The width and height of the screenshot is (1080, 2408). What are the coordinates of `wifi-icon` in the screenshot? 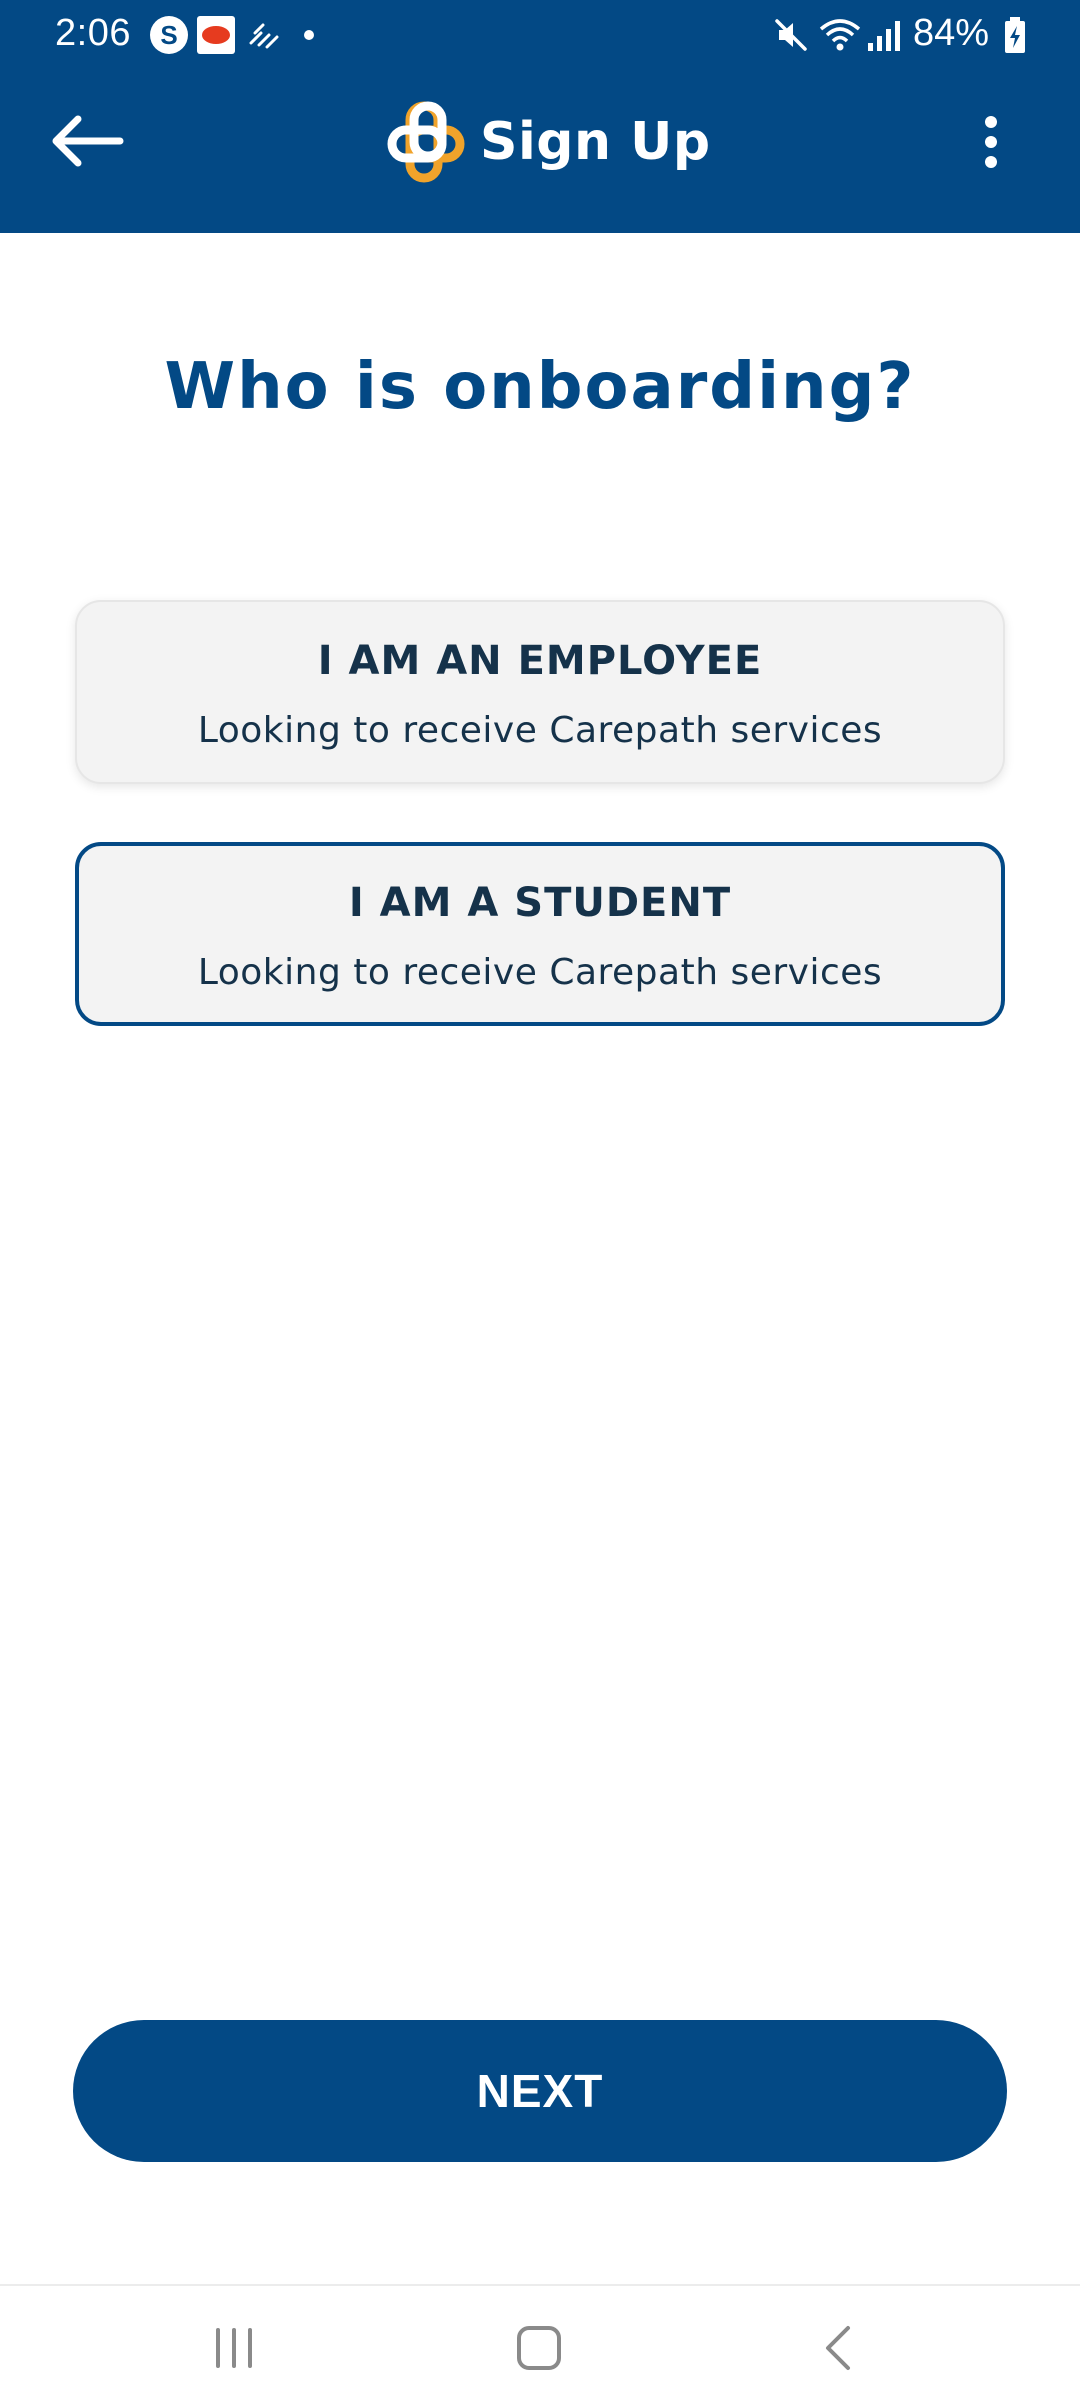 It's located at (840, 35).